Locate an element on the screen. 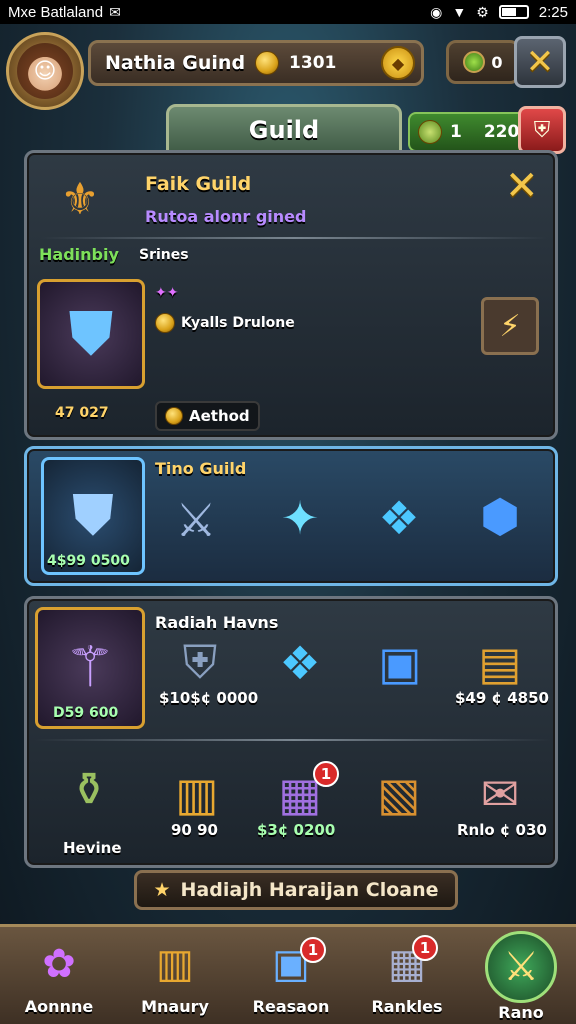 The width and height of the screenshot is (576, 1024). banner-text: Hadiajh Haraijan Cloane is located at coordinates (309, 890).